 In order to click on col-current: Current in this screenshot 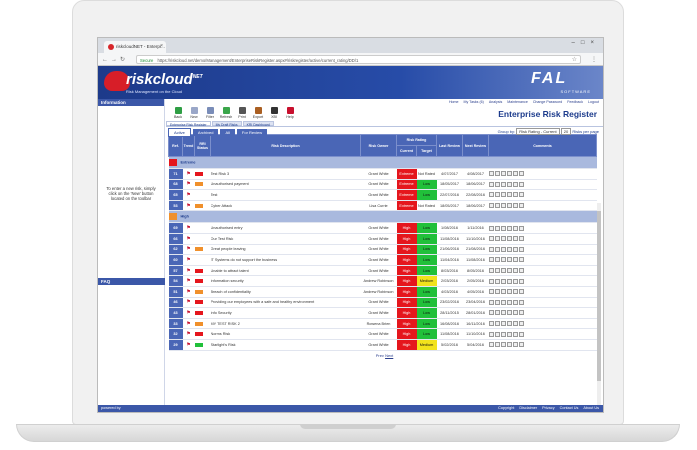, I will do `click(406, 151)`.